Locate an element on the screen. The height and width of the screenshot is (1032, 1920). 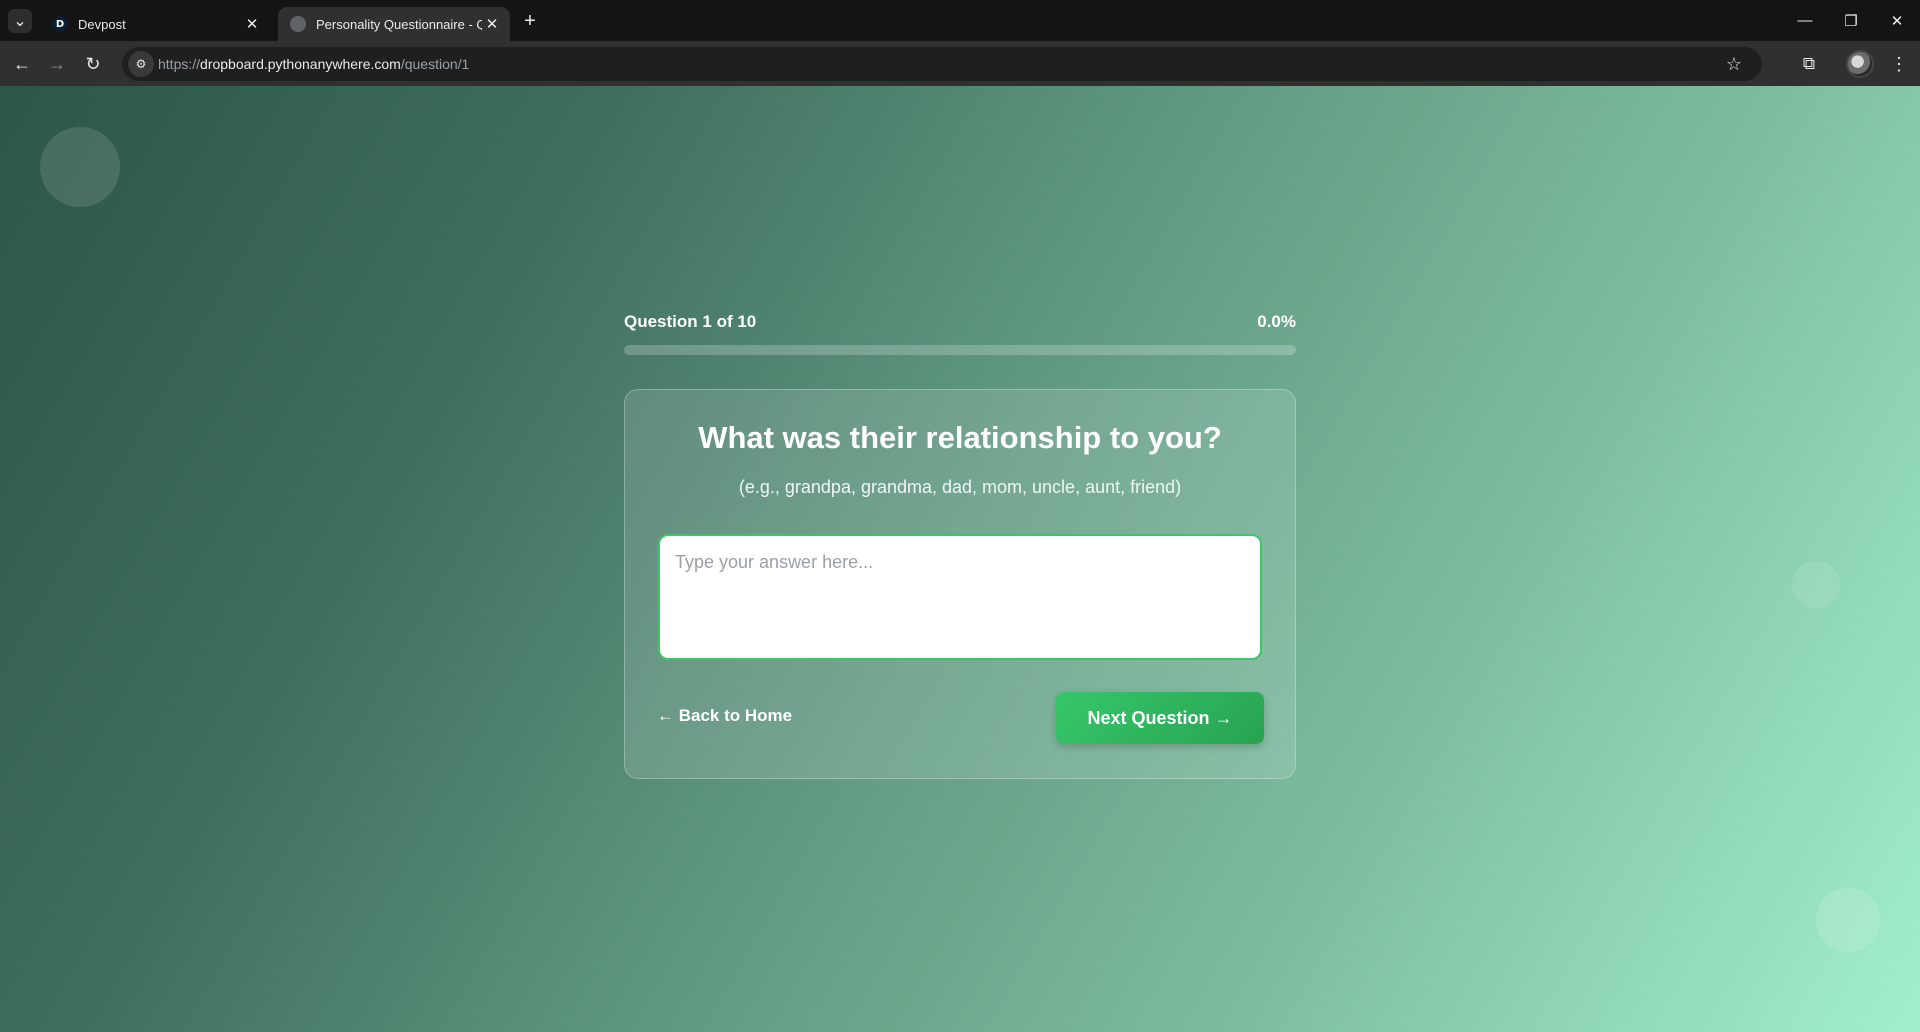
progress-percent: 0.0% is located at coordinates (1276, 321).